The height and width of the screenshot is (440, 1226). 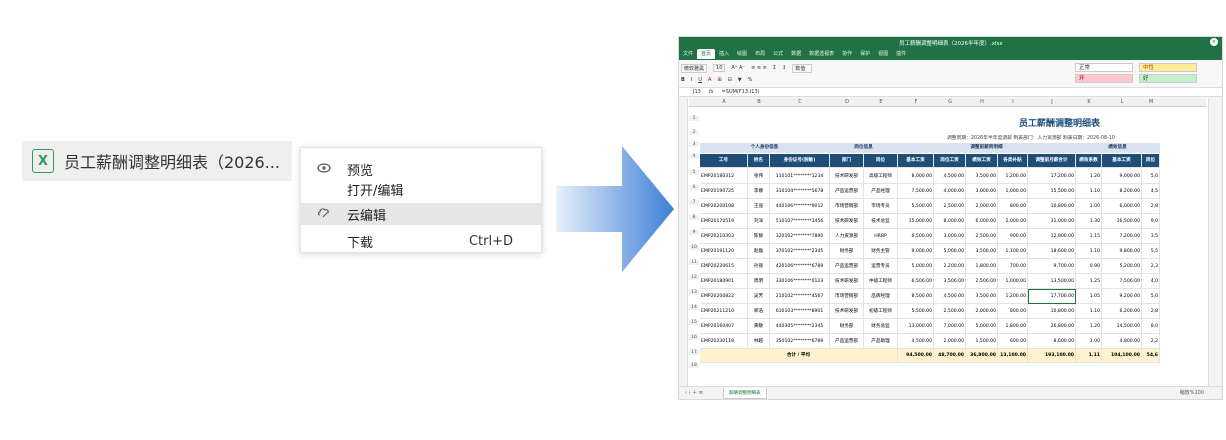 I want to click on tab-data: 数据, so click(x=796, y=54).